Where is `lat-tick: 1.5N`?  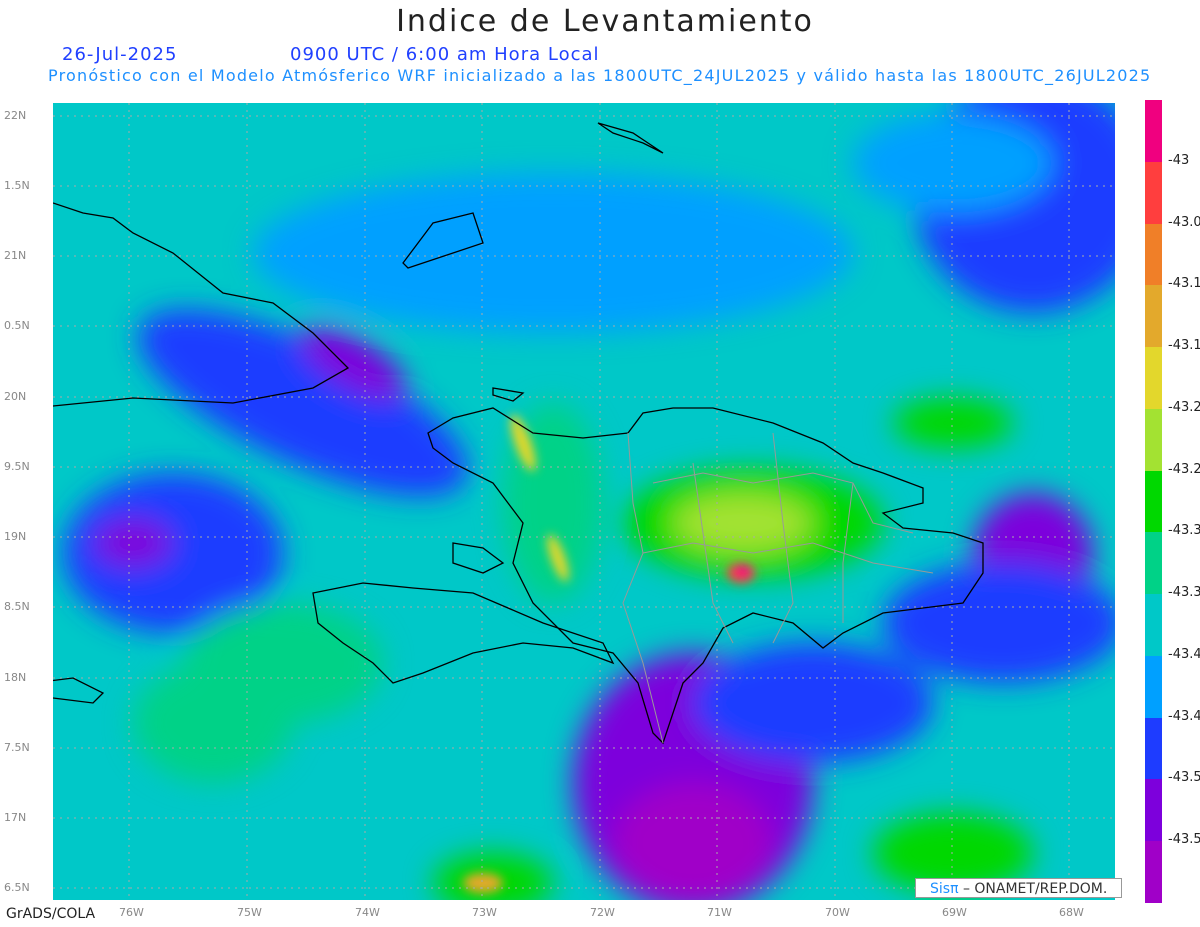 lat-tick: 1.5N is located at coordinates (17, 185).